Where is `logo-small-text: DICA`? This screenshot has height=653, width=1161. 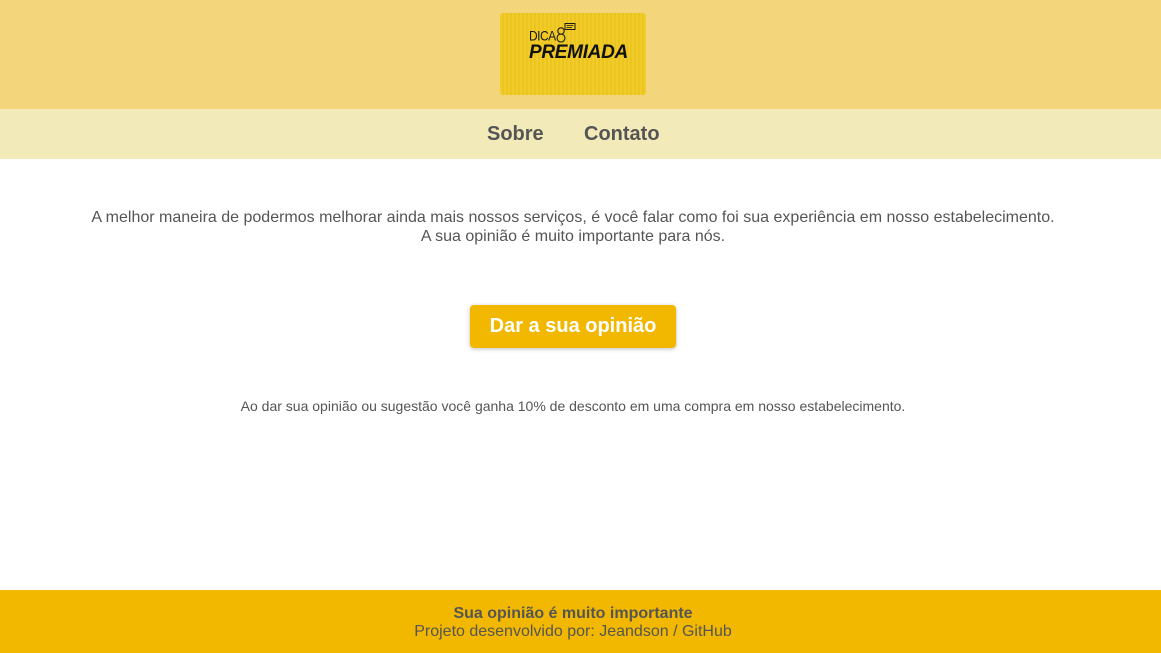 logo-small-text: DICA is located at coordinates (542, 36).